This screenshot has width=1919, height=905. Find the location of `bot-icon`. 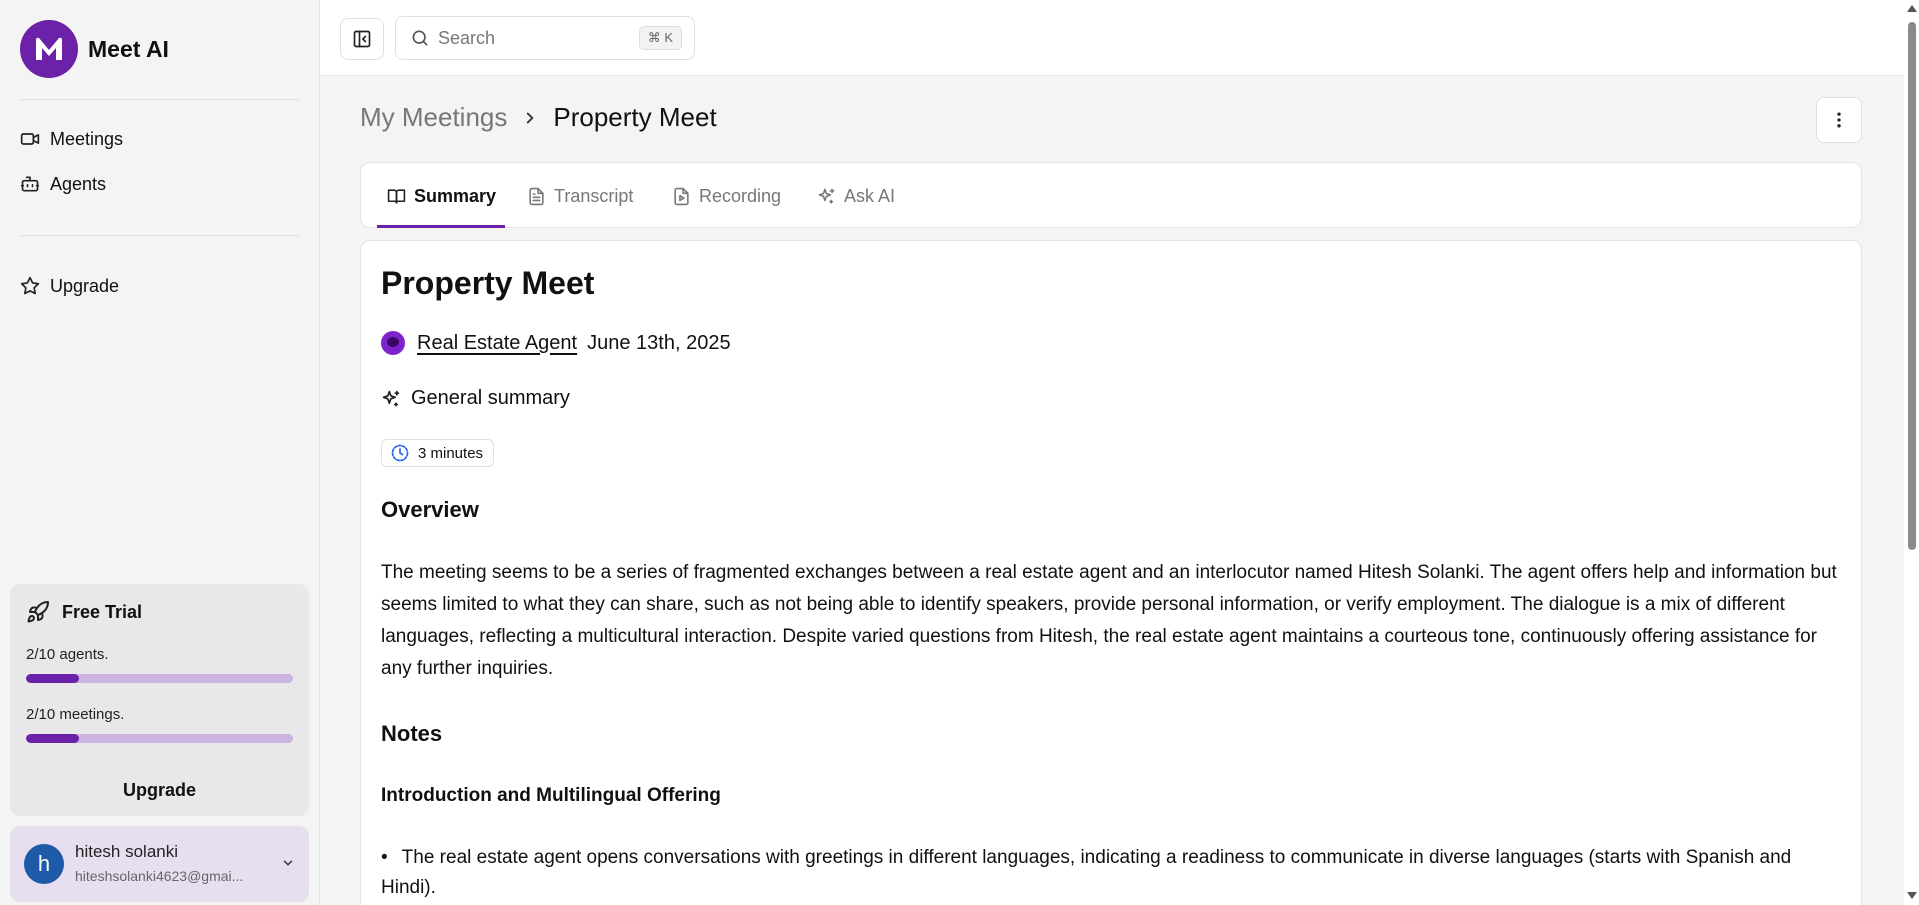

bot-icon is located at coordinates (30, 184).